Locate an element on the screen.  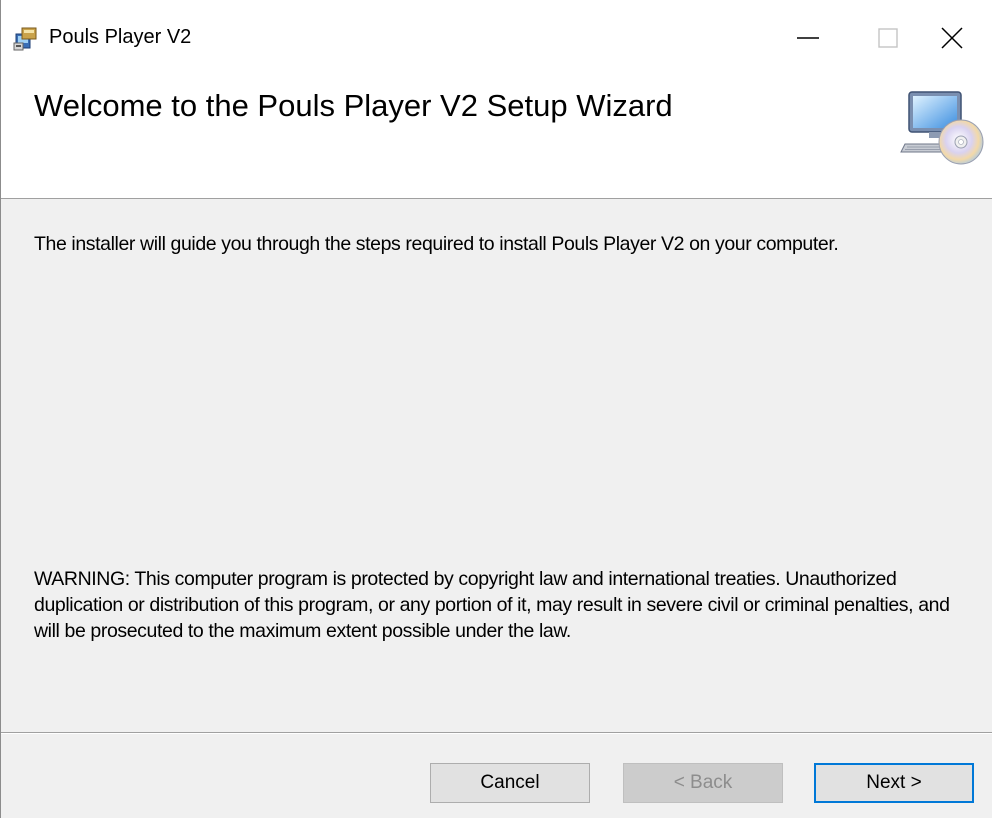
cancel-button: Cancel is located at coordinates (510, 783).